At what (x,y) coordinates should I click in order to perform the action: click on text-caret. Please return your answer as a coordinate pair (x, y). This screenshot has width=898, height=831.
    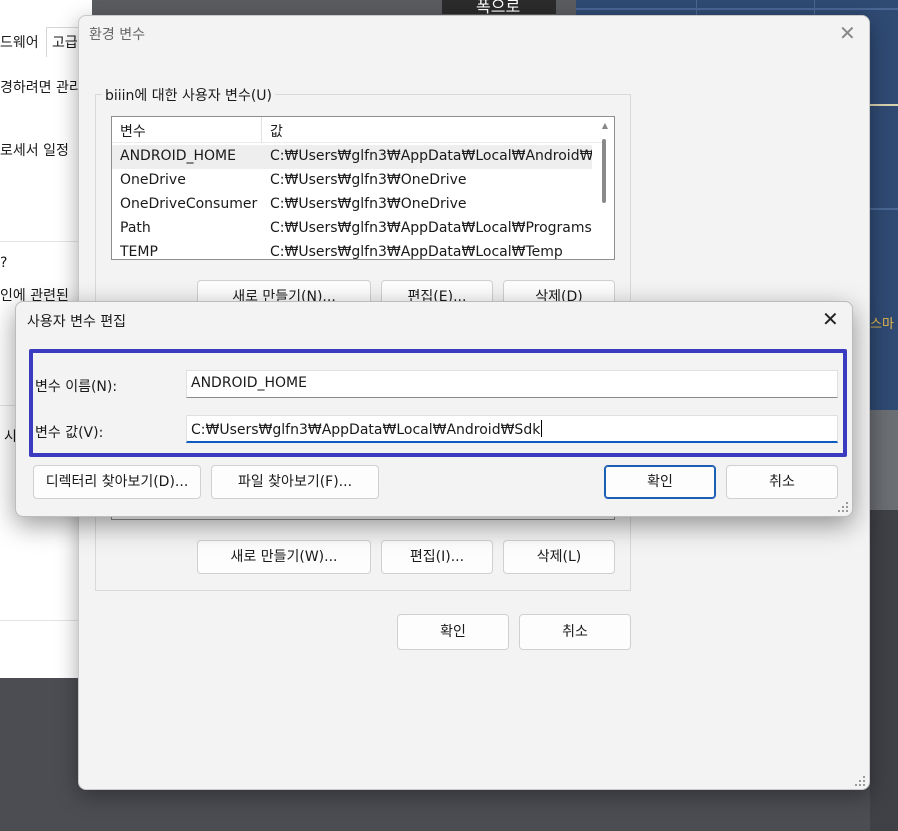
    Looking at the image, I should click on (542, 428).